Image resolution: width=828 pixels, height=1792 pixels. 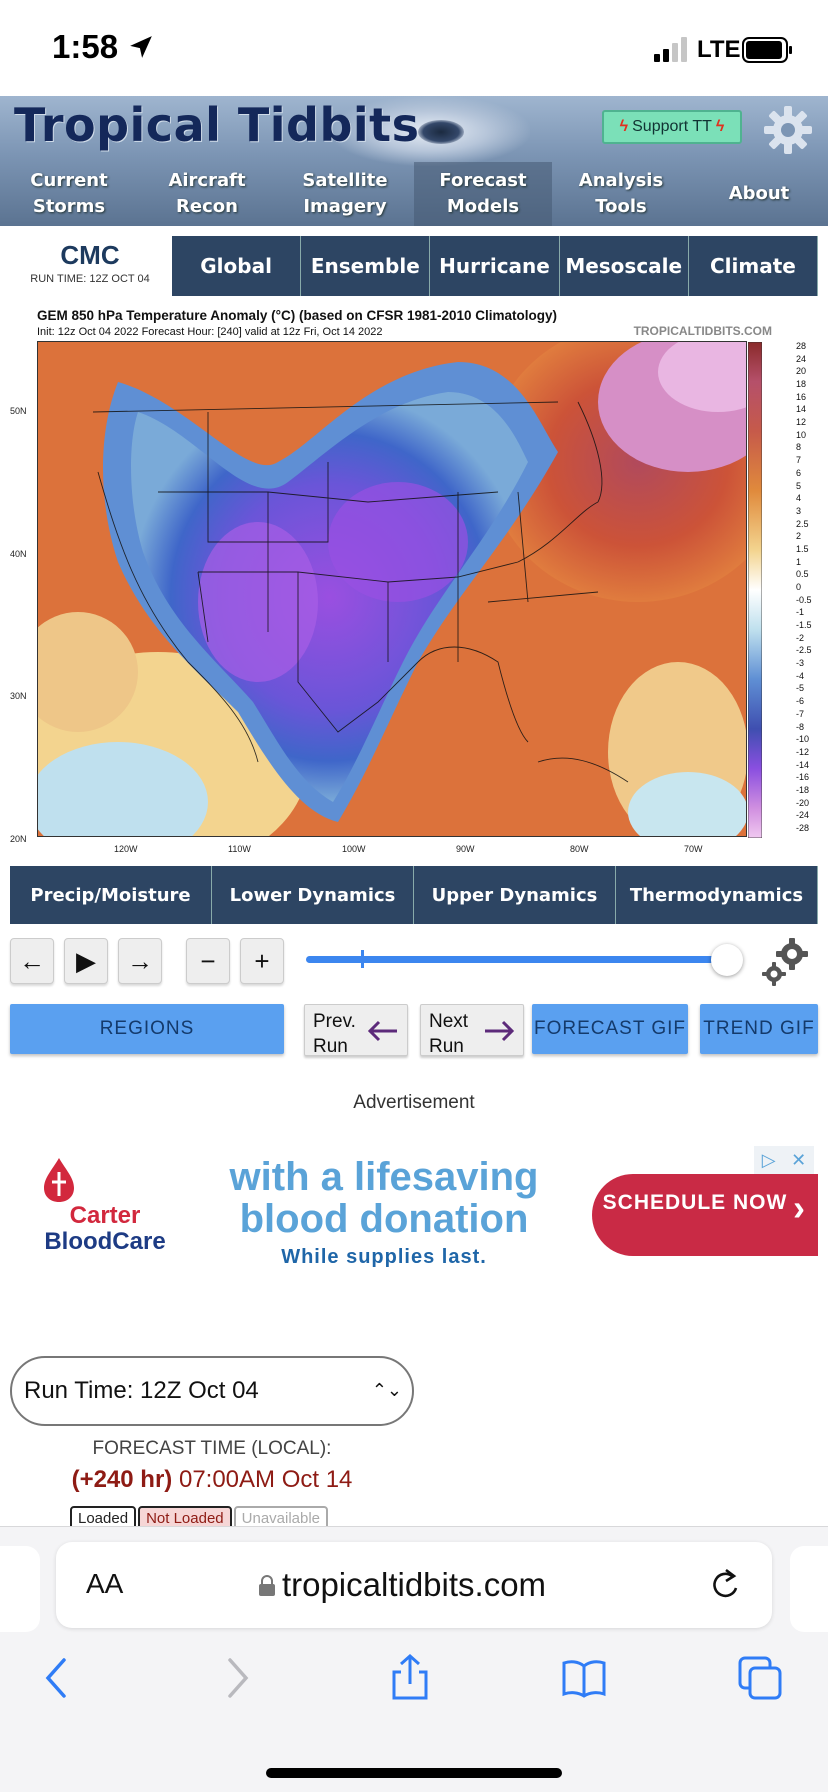 I want to click on colorbar-tick-label: 1.5, so click(x=802, y=548).